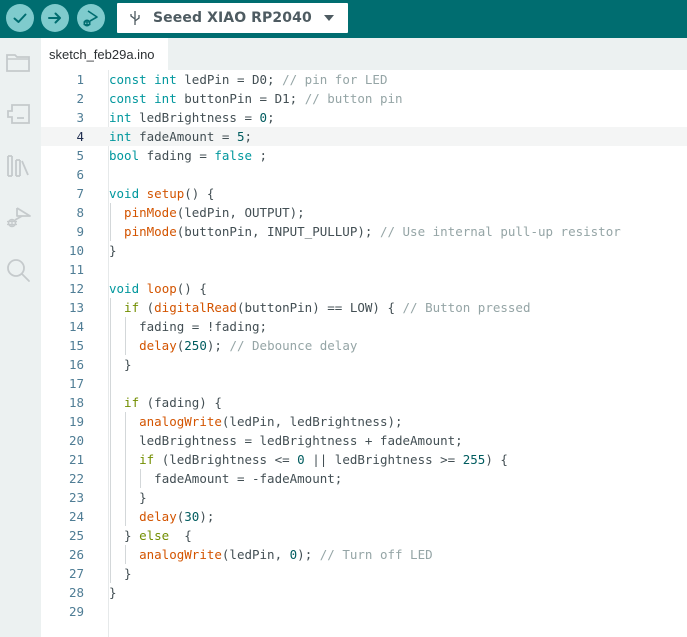 The width and height of the screenshot is (687, 637). Describe the element at coordinates (80, 98) in the screenshot. I see `line-number: 2` at that location.